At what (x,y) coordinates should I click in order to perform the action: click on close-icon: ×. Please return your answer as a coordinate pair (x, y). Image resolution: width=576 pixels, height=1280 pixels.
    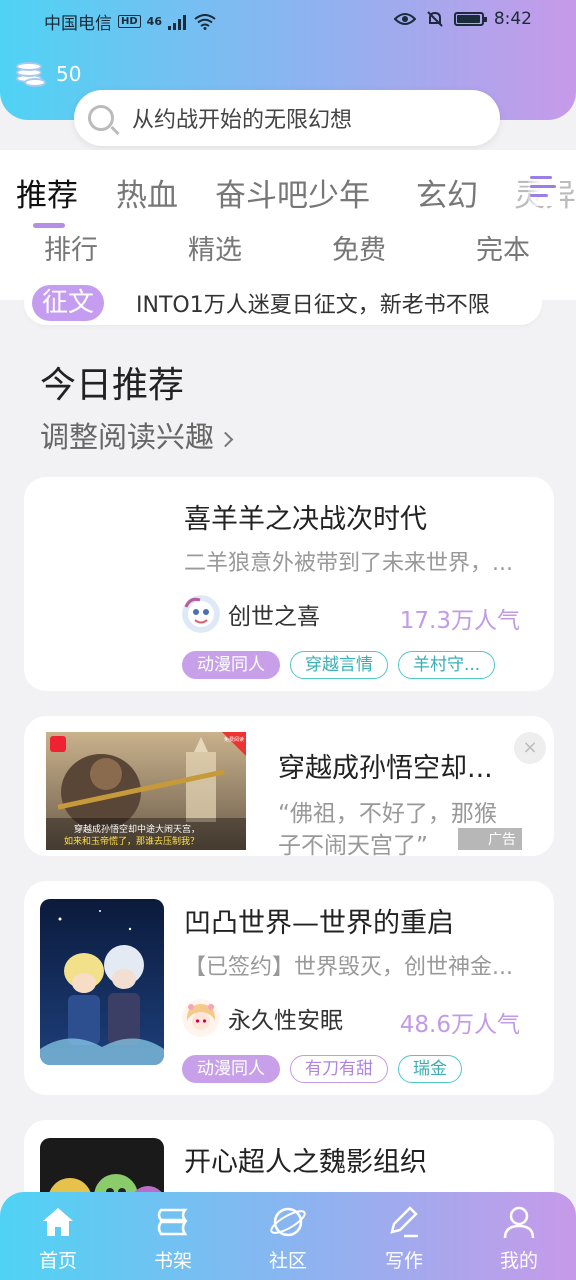
    Looking at the image, I should click on (530, 748).